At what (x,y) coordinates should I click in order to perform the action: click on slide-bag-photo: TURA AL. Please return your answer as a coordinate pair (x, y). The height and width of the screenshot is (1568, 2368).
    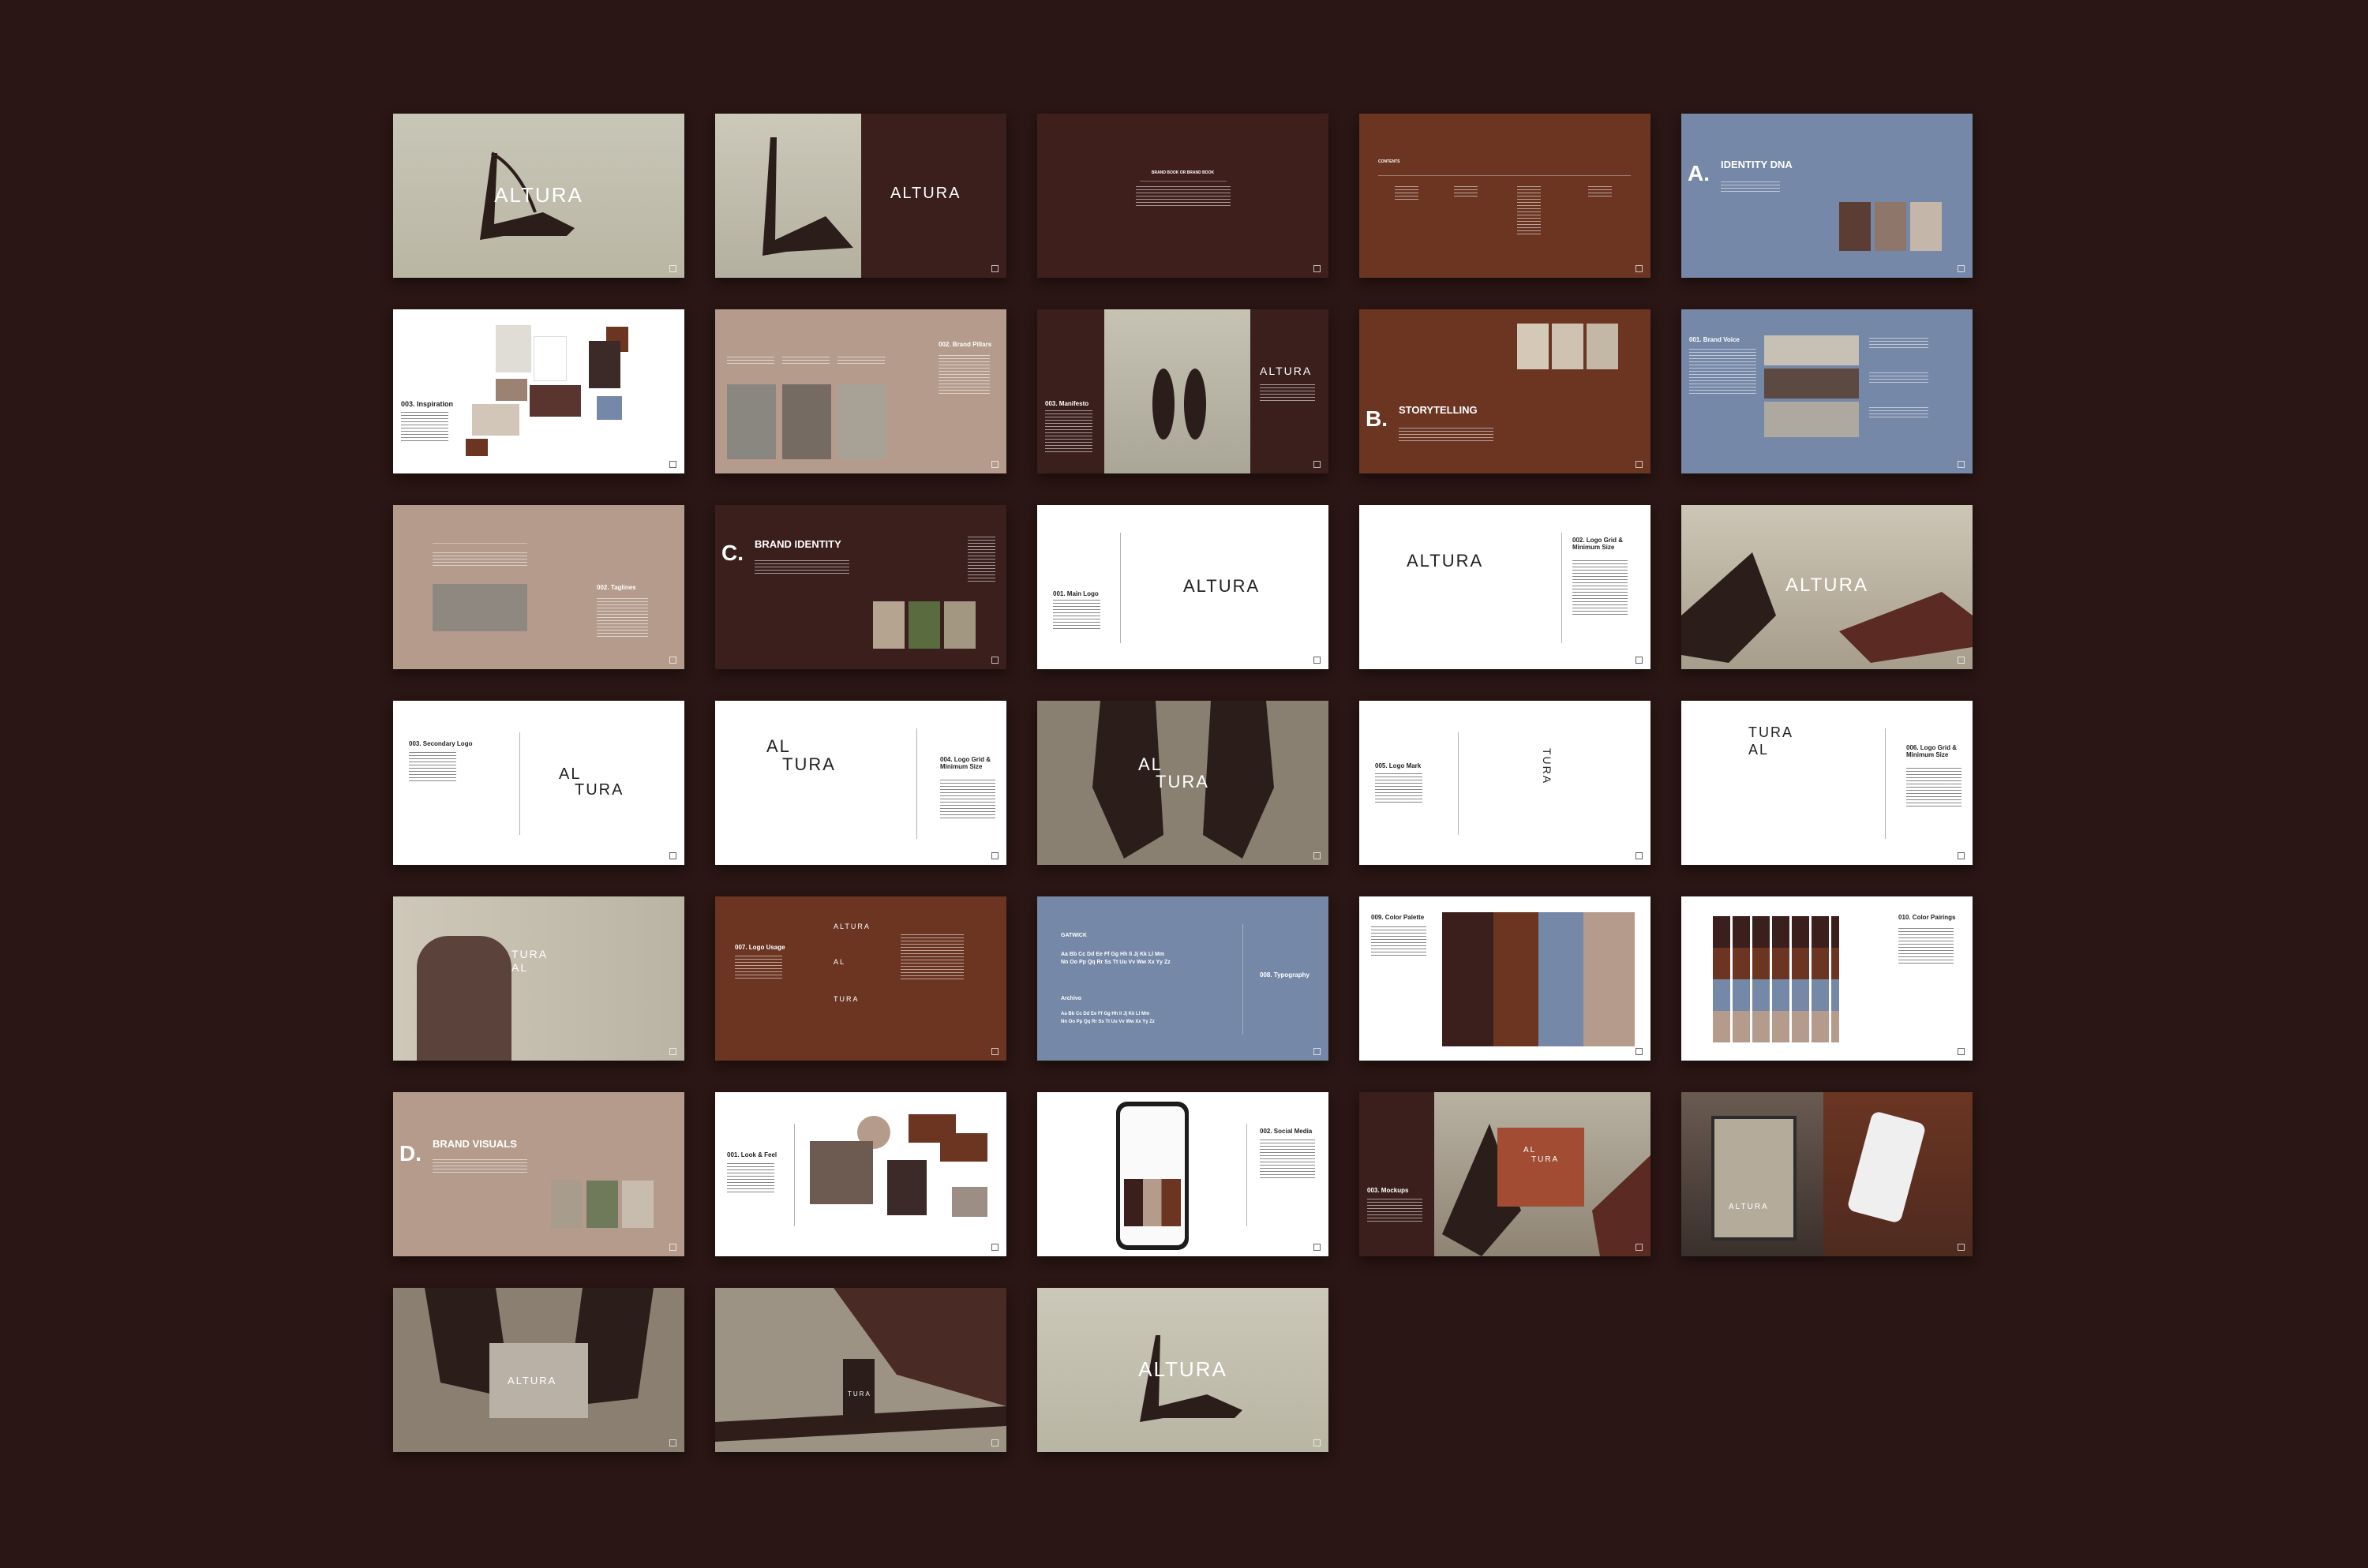
    Looking at the image, I should click on (538, 979).